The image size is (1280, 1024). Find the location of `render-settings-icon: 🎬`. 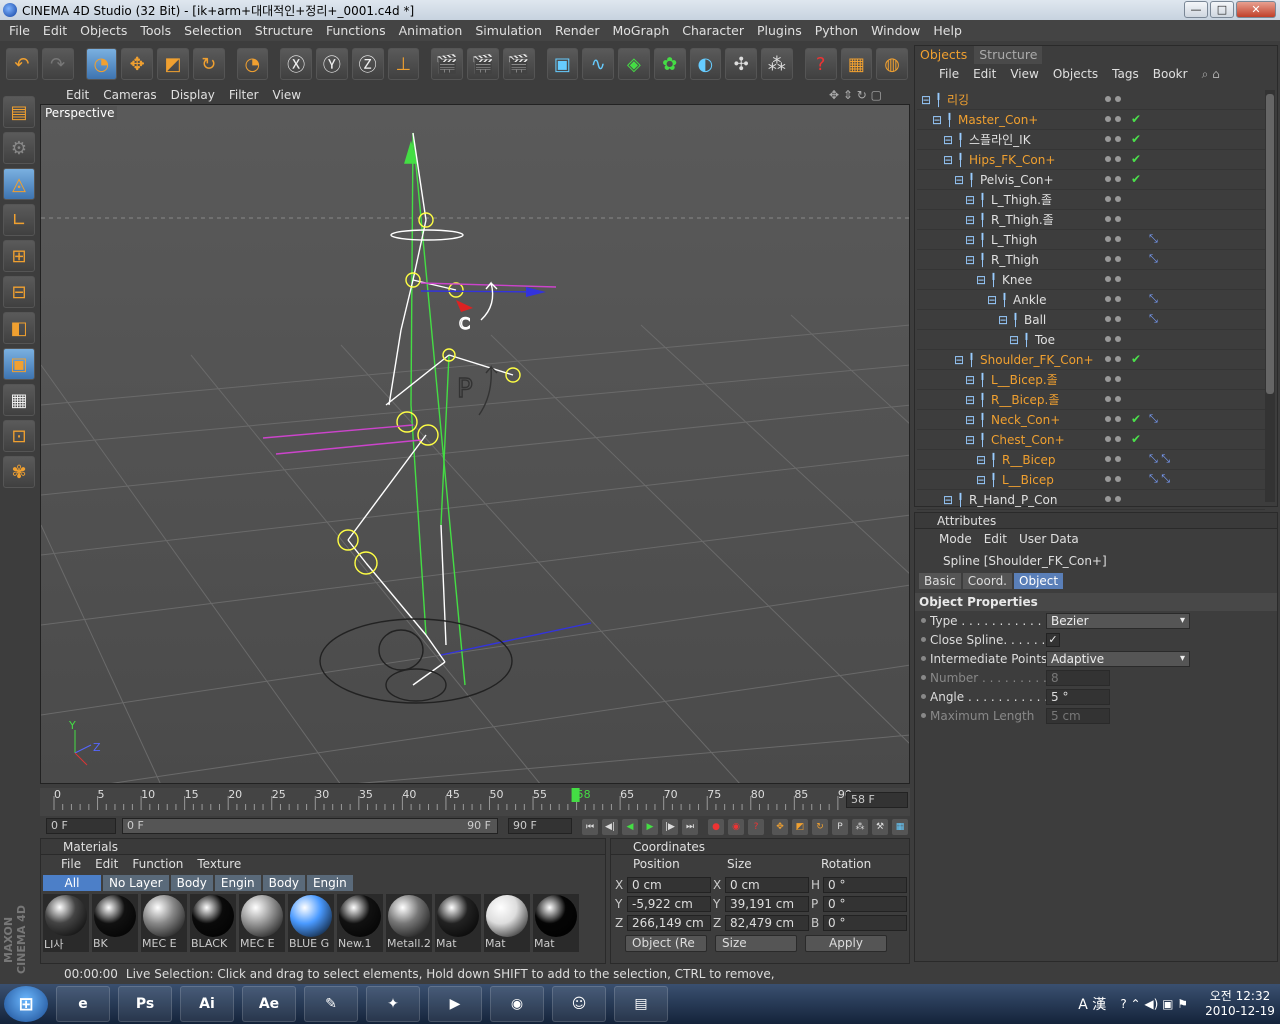

render-settings-icon: 🎬 is located at coordinates (518, 64).